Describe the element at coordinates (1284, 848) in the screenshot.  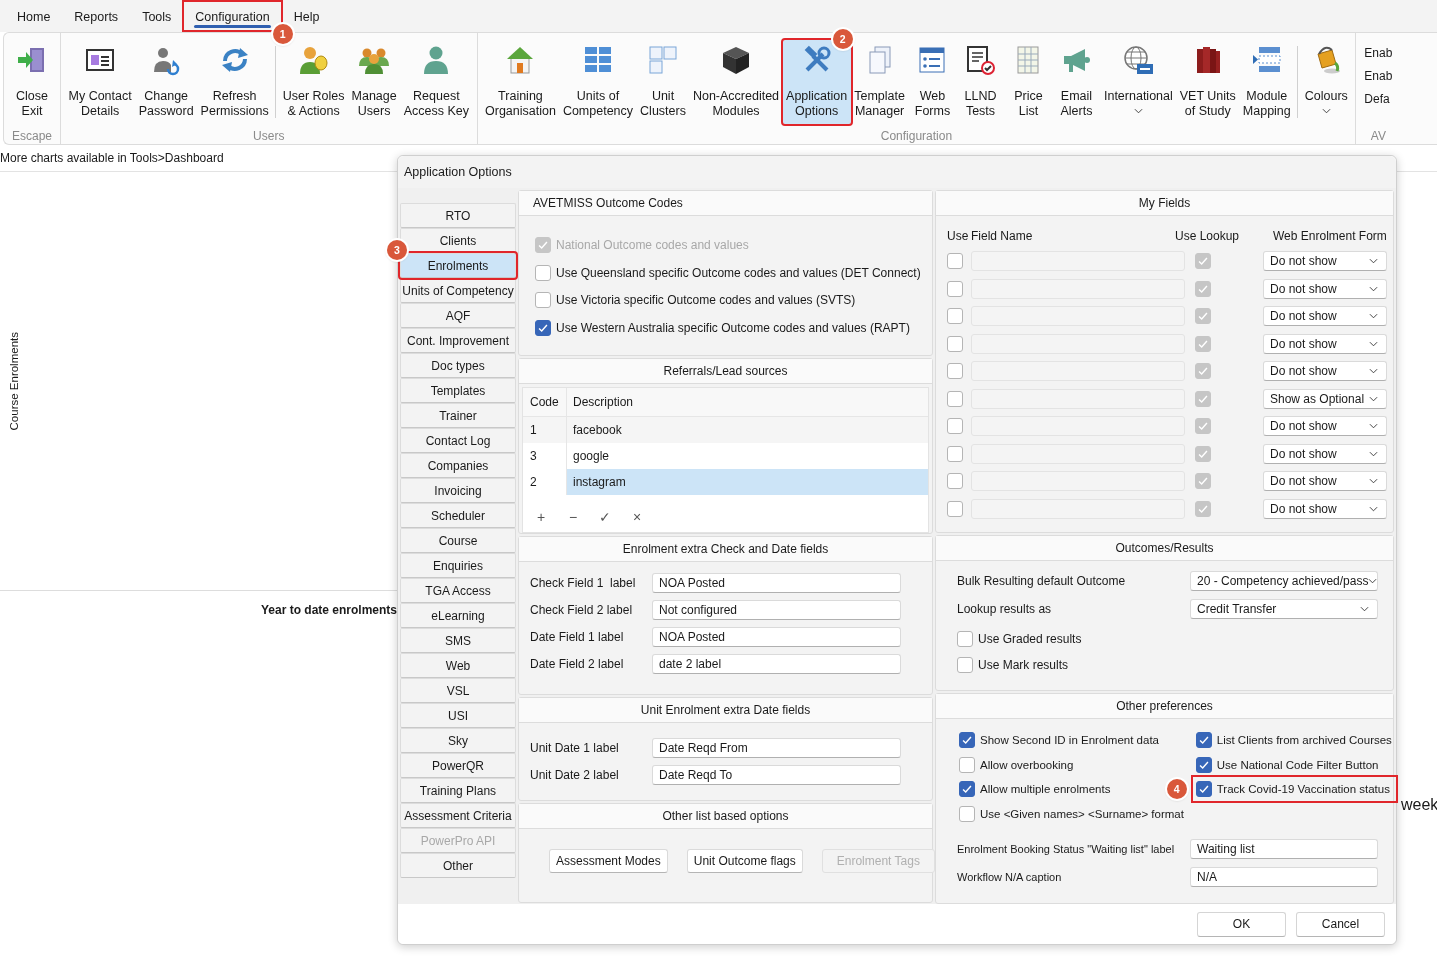
I see `input-field: Waiting list` at that location.